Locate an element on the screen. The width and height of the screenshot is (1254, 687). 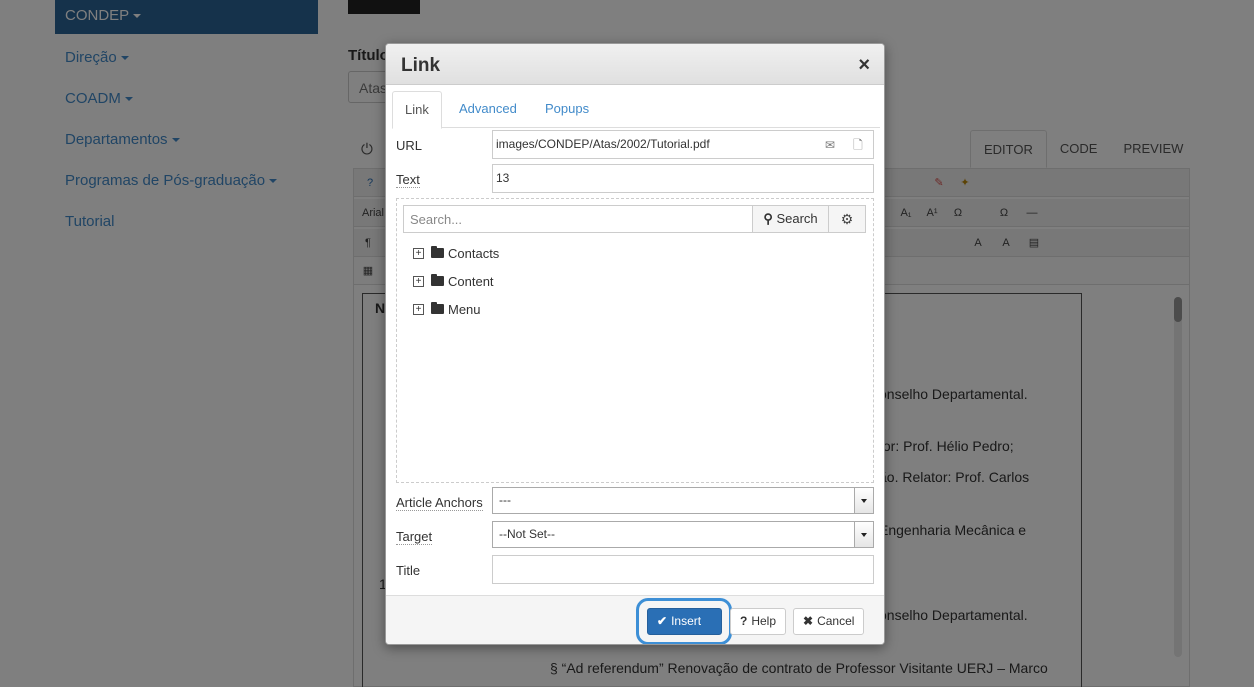
dialog-header: Link × is located at coordinates (635, 64).